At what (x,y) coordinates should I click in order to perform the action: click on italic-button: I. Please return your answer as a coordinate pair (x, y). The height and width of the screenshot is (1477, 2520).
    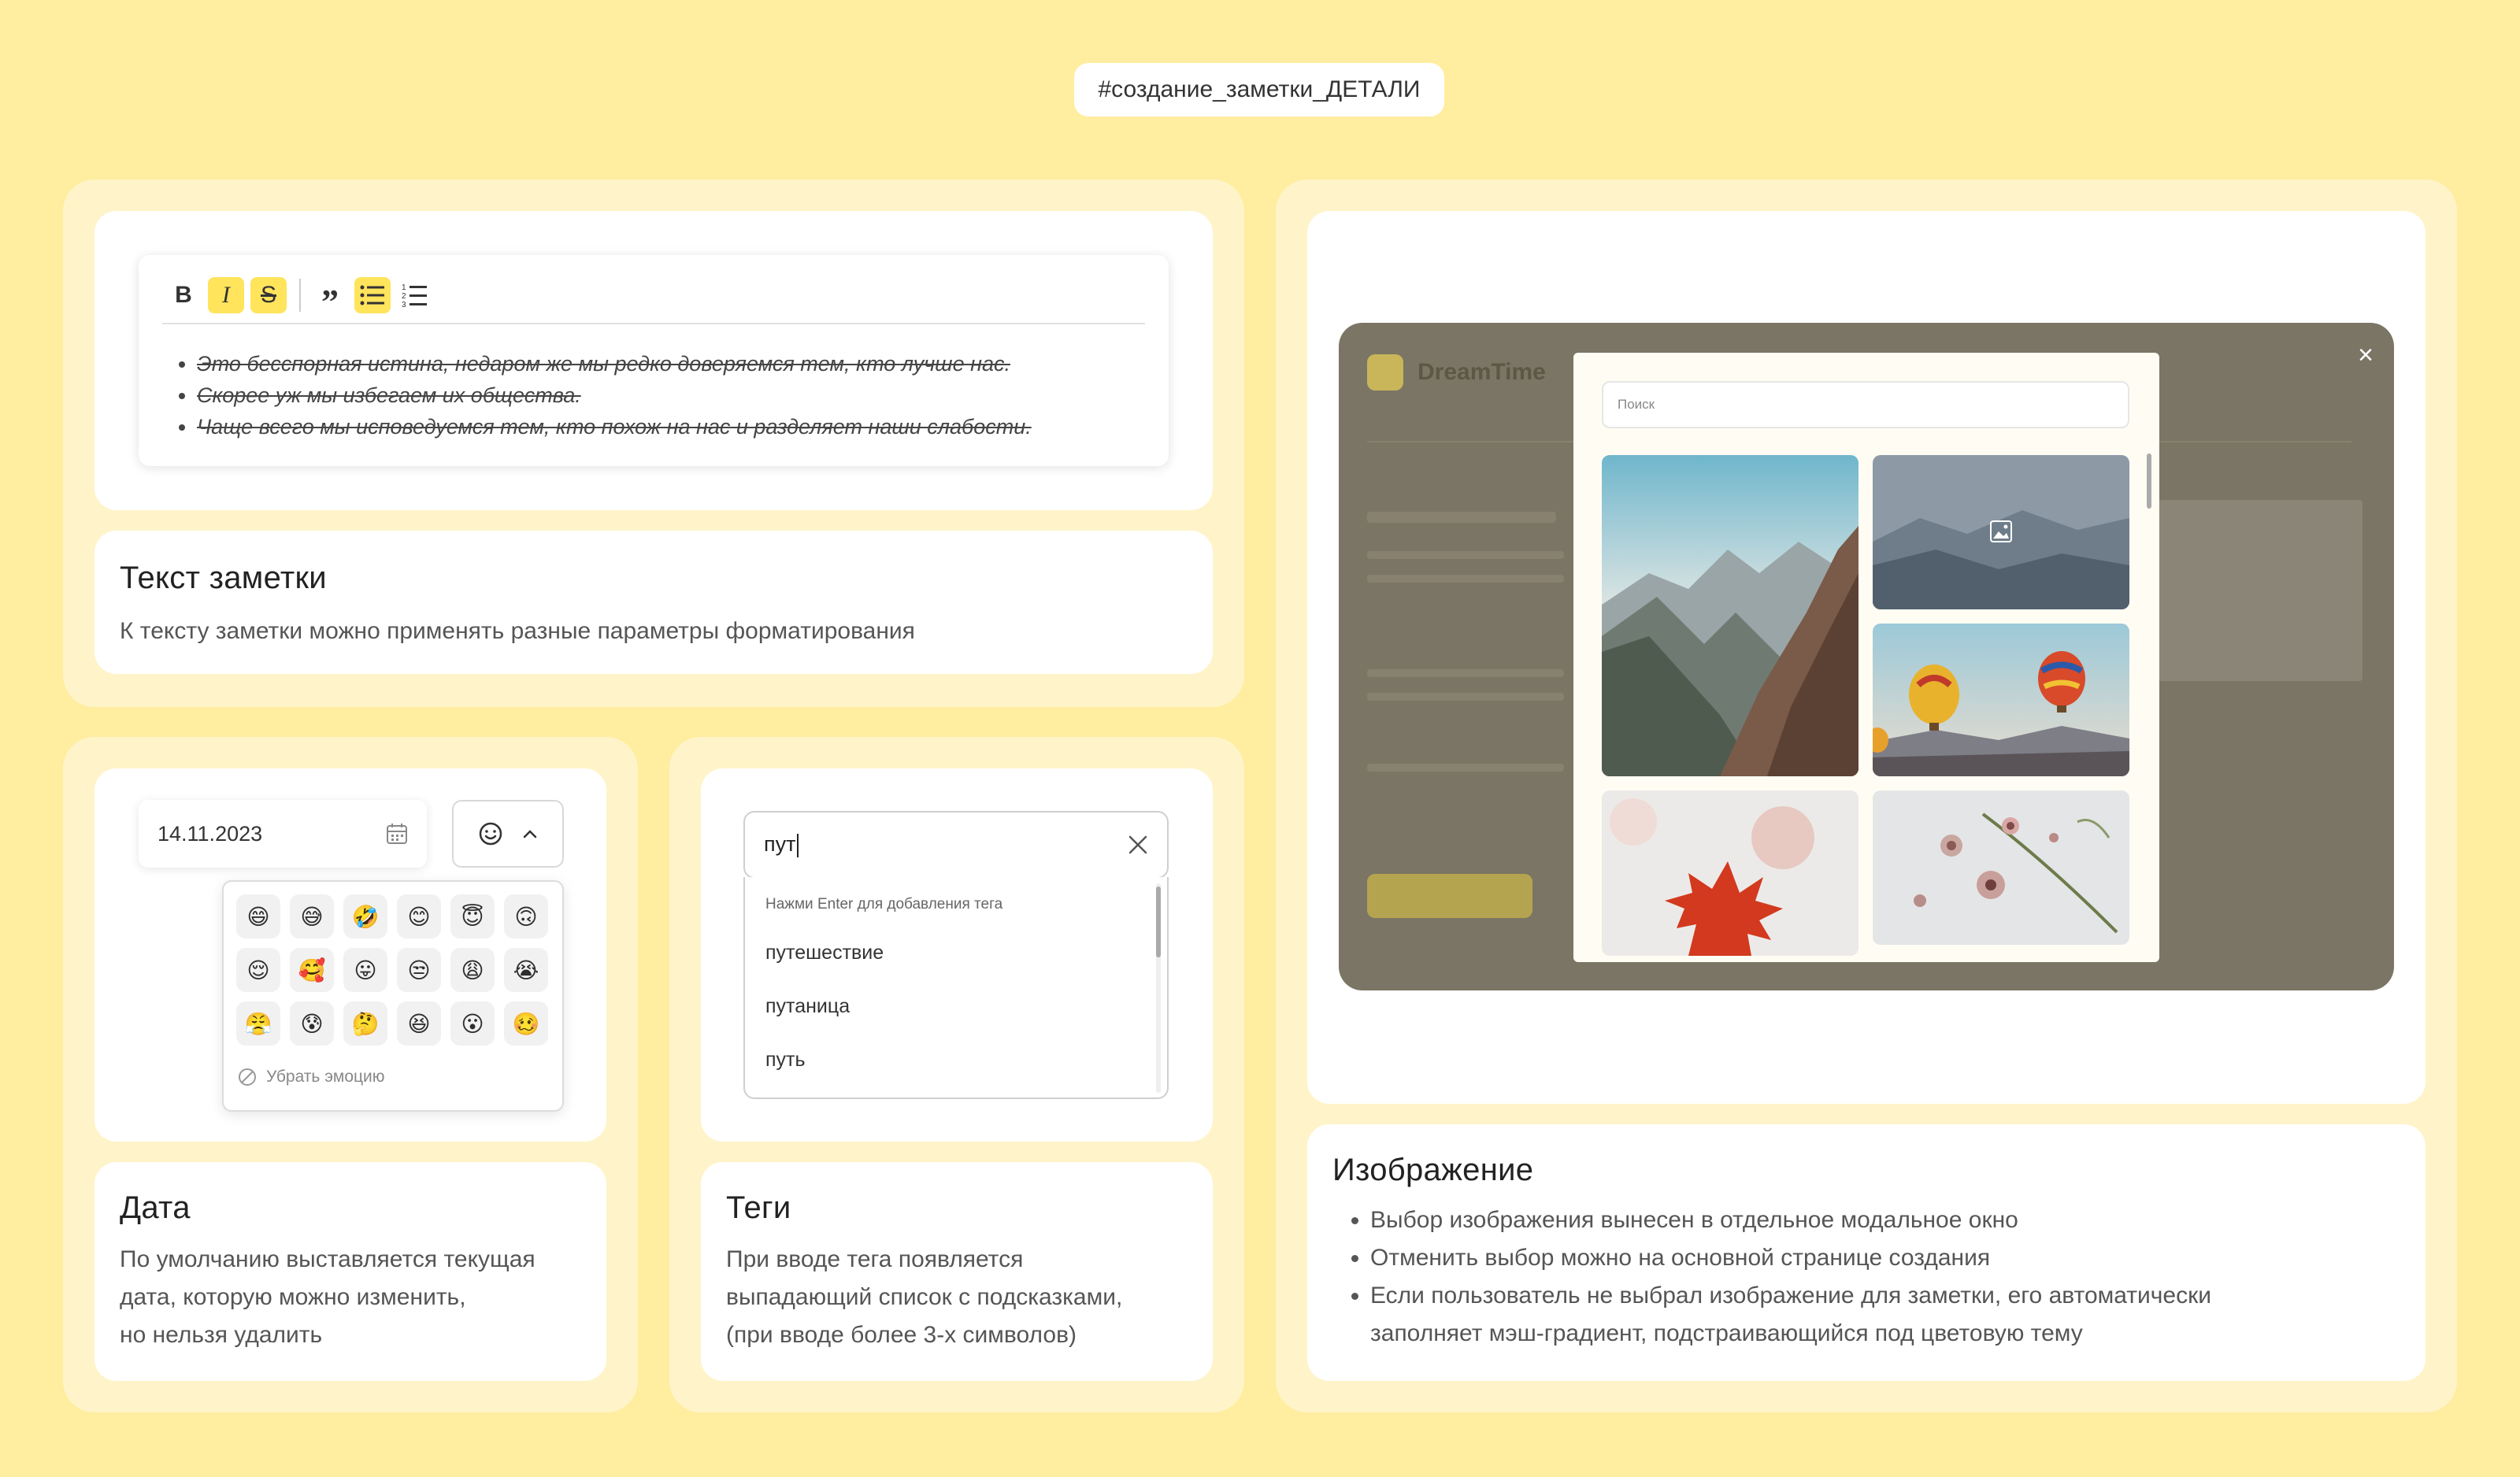
    Looking at the image, I should click on (226, 295).